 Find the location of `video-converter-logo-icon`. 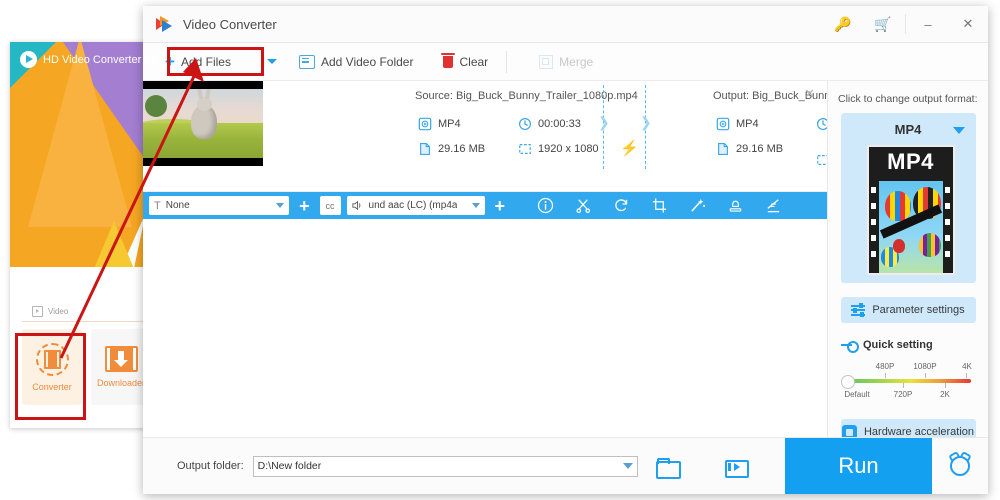

video-converter-logo-icon is located at coordinates (164, 24).